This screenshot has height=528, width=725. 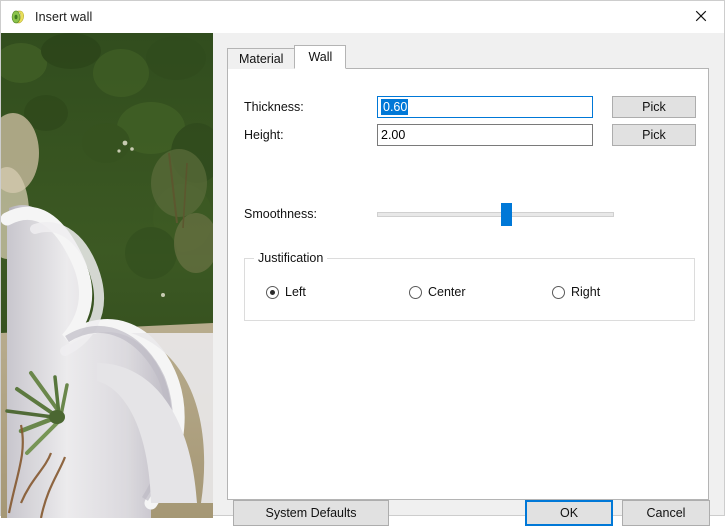 I want to click on system-defaults-button: System Defaults, so click(x=311, y=513).